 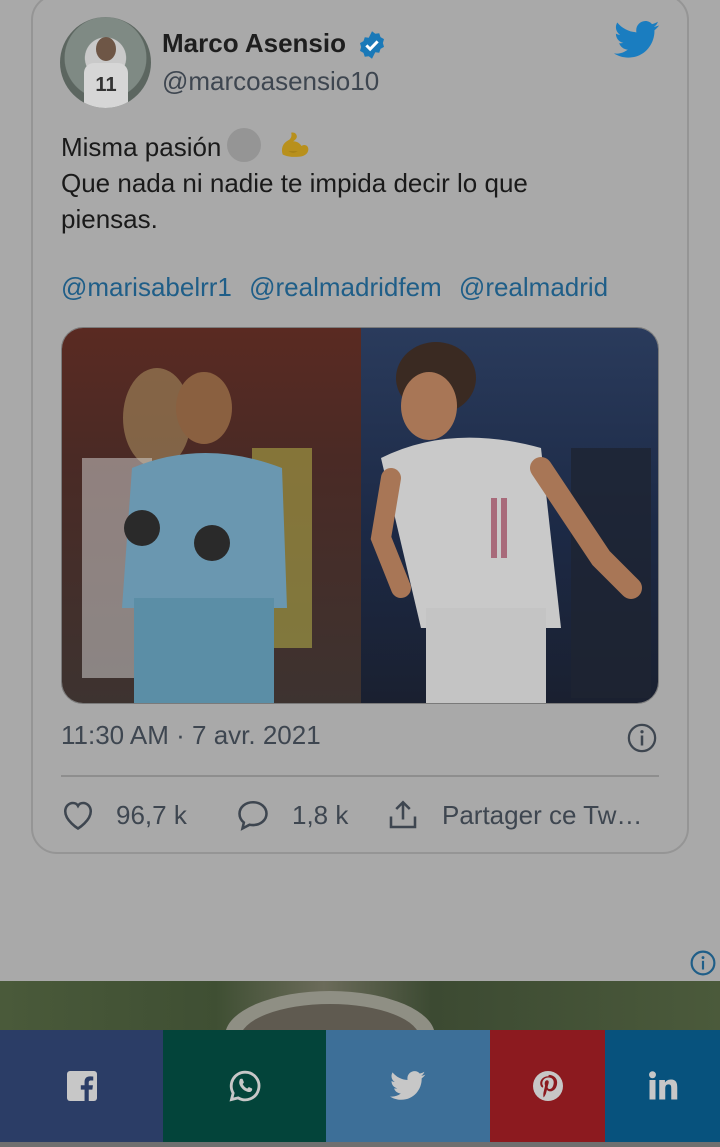 I want to click on twitter-share-icon, so click(x=408, y=1085).